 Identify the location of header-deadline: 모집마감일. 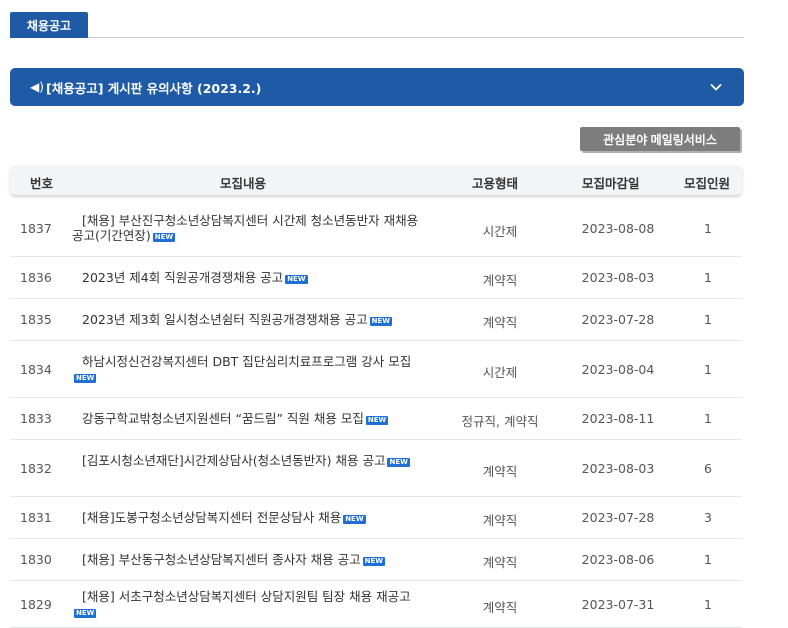
(611, 183).